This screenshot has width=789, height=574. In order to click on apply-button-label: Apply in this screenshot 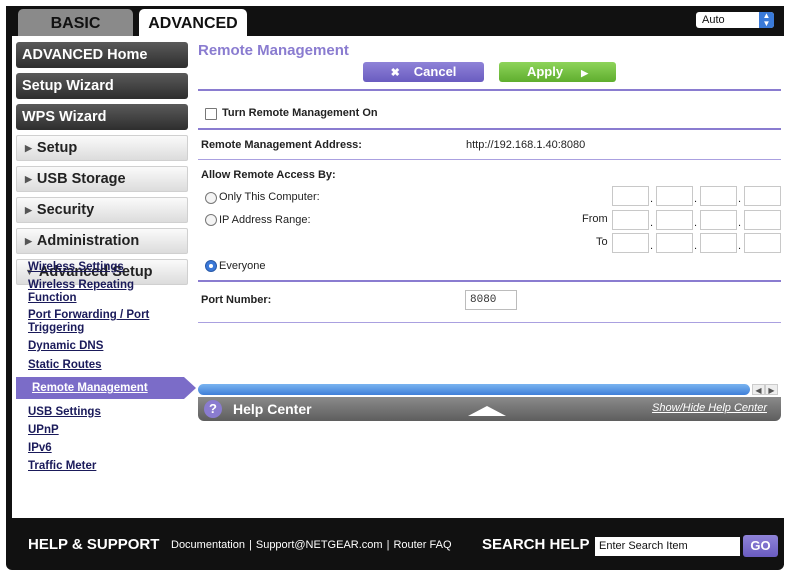, I will do `click(545, 71)`.